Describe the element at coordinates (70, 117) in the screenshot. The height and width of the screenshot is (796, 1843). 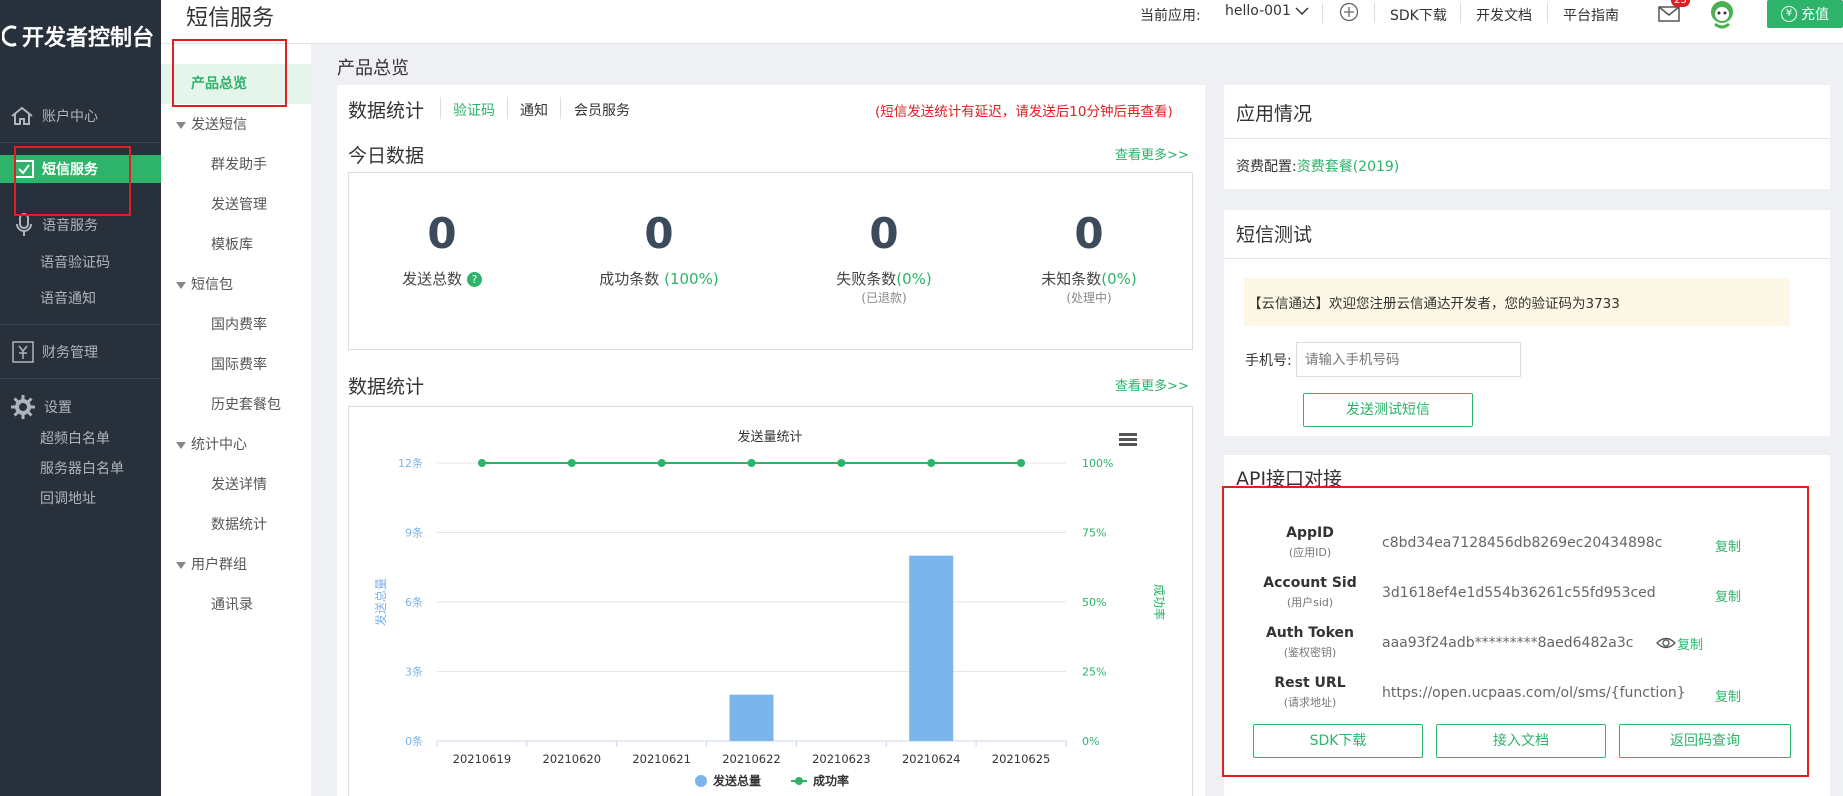
I see `sidebar-item-label: 账户中心` at that location.